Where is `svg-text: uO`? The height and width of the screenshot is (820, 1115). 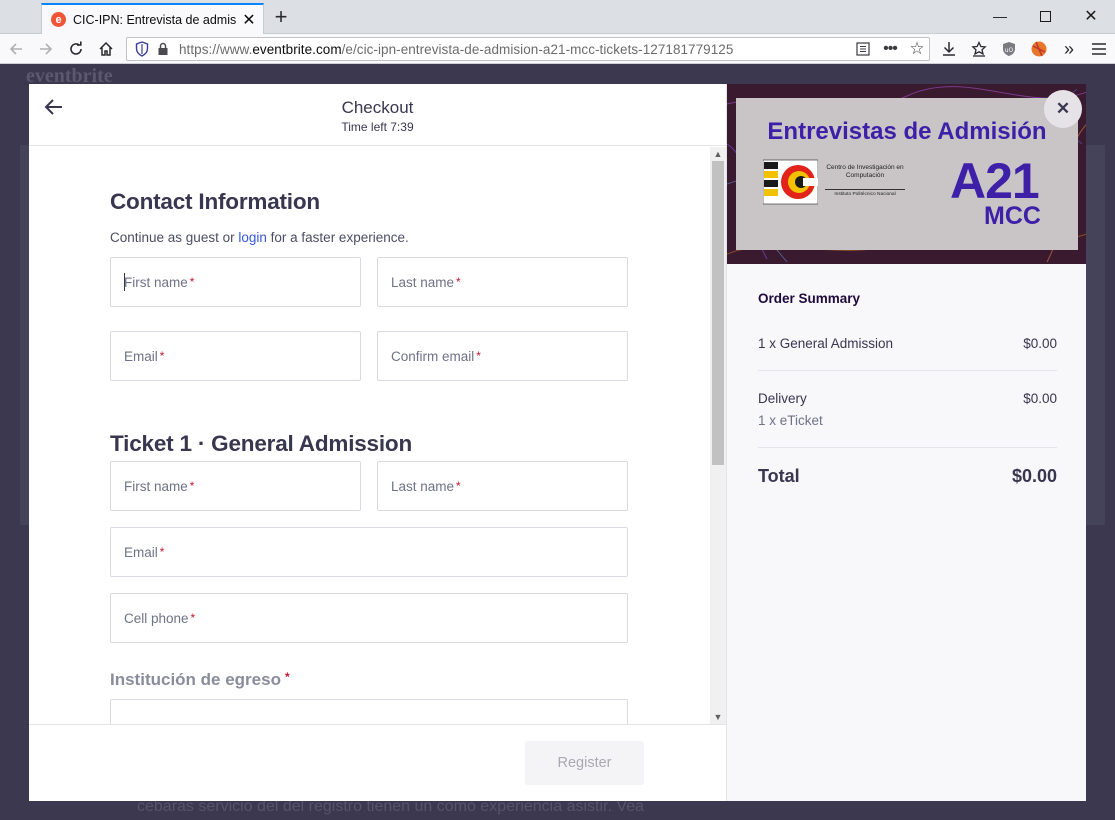 svg-text: uO is located at coordinates (1009, 50).